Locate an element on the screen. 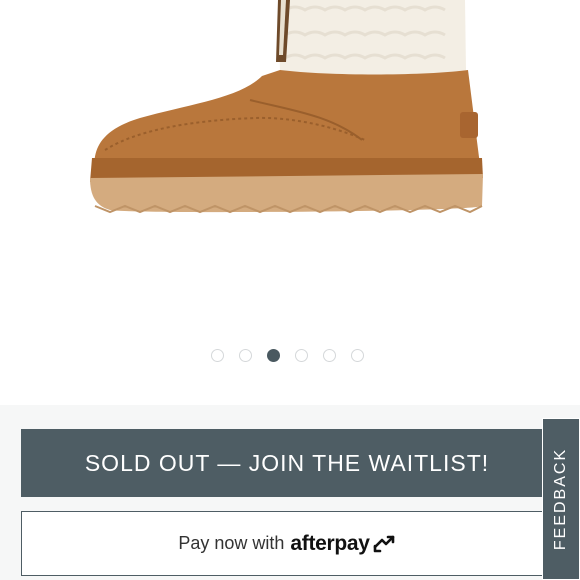 The height and width of the screenshot is (580, 580). feedback-label: FEEDBACK is located at coordinates (560, 499).